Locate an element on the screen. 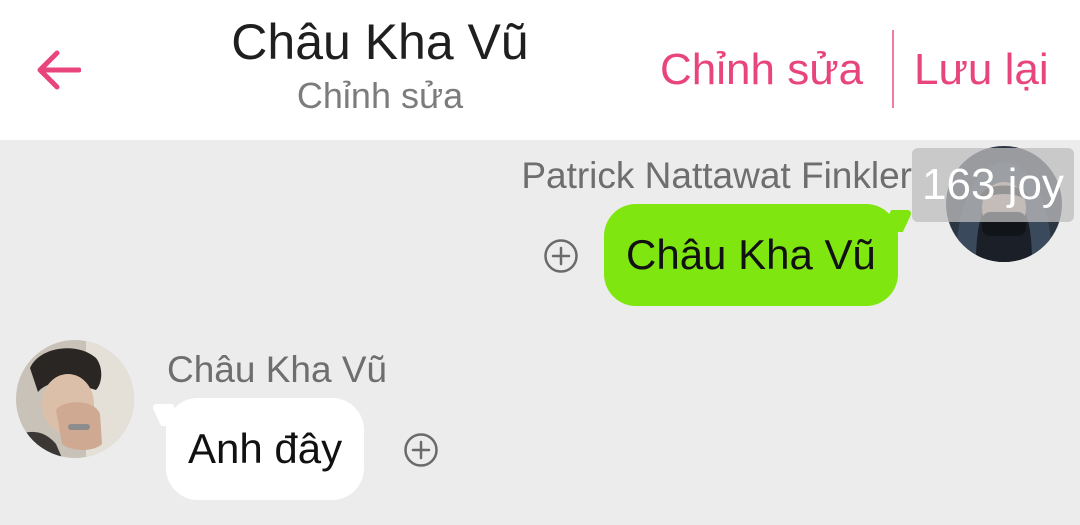  watermark: 163 joy is located at coordinates (993, 185).